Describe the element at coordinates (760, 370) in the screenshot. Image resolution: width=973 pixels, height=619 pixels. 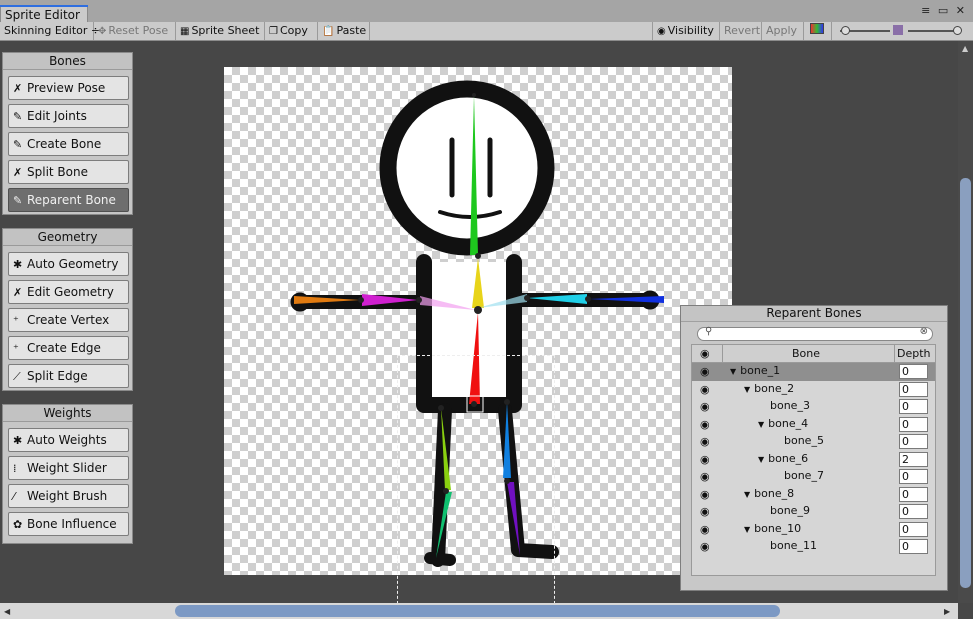
I see `bone-name-label: bone_1` at that location.